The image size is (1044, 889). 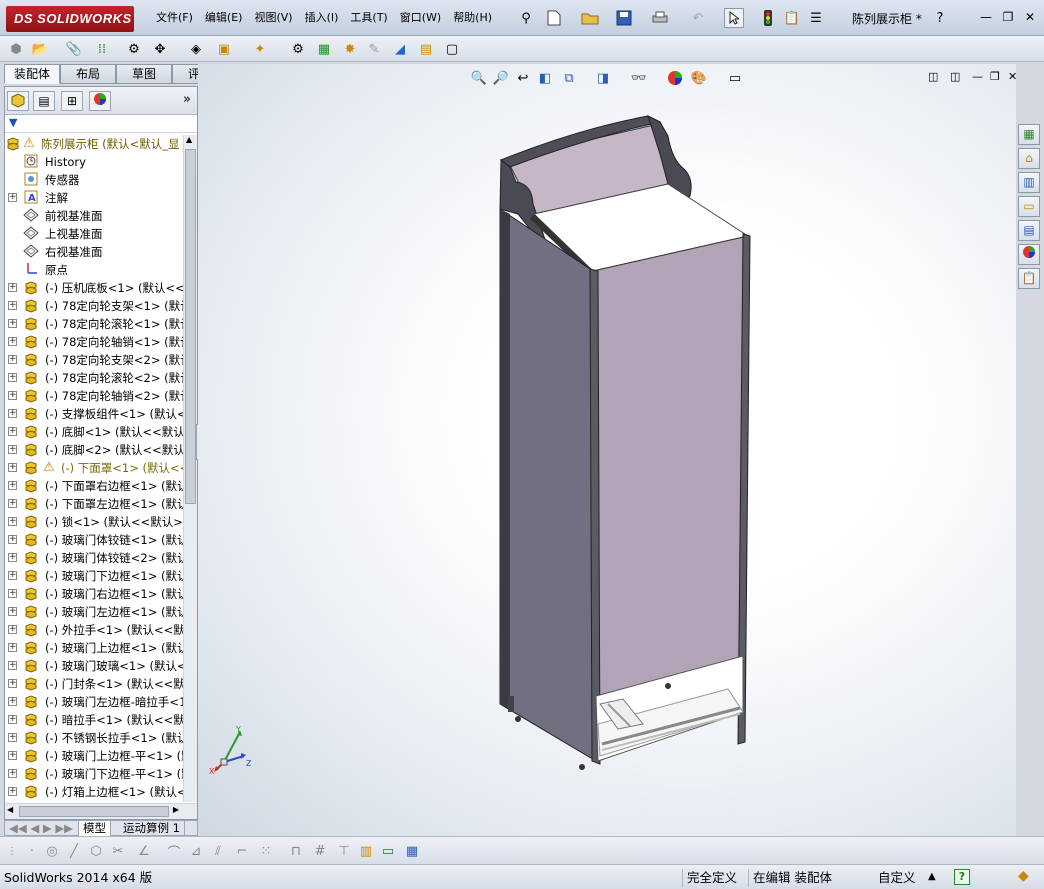 What do you see at coordinates (734, 18) in the screenshot?
I see `select-pointer-icon` at bounding box center [734, 18].